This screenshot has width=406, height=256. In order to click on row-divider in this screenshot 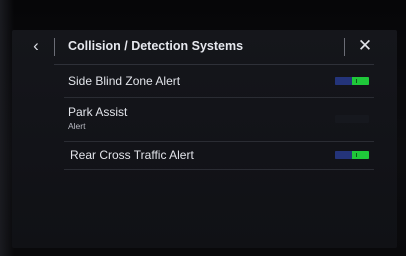, I will do `click(219, 169)`.